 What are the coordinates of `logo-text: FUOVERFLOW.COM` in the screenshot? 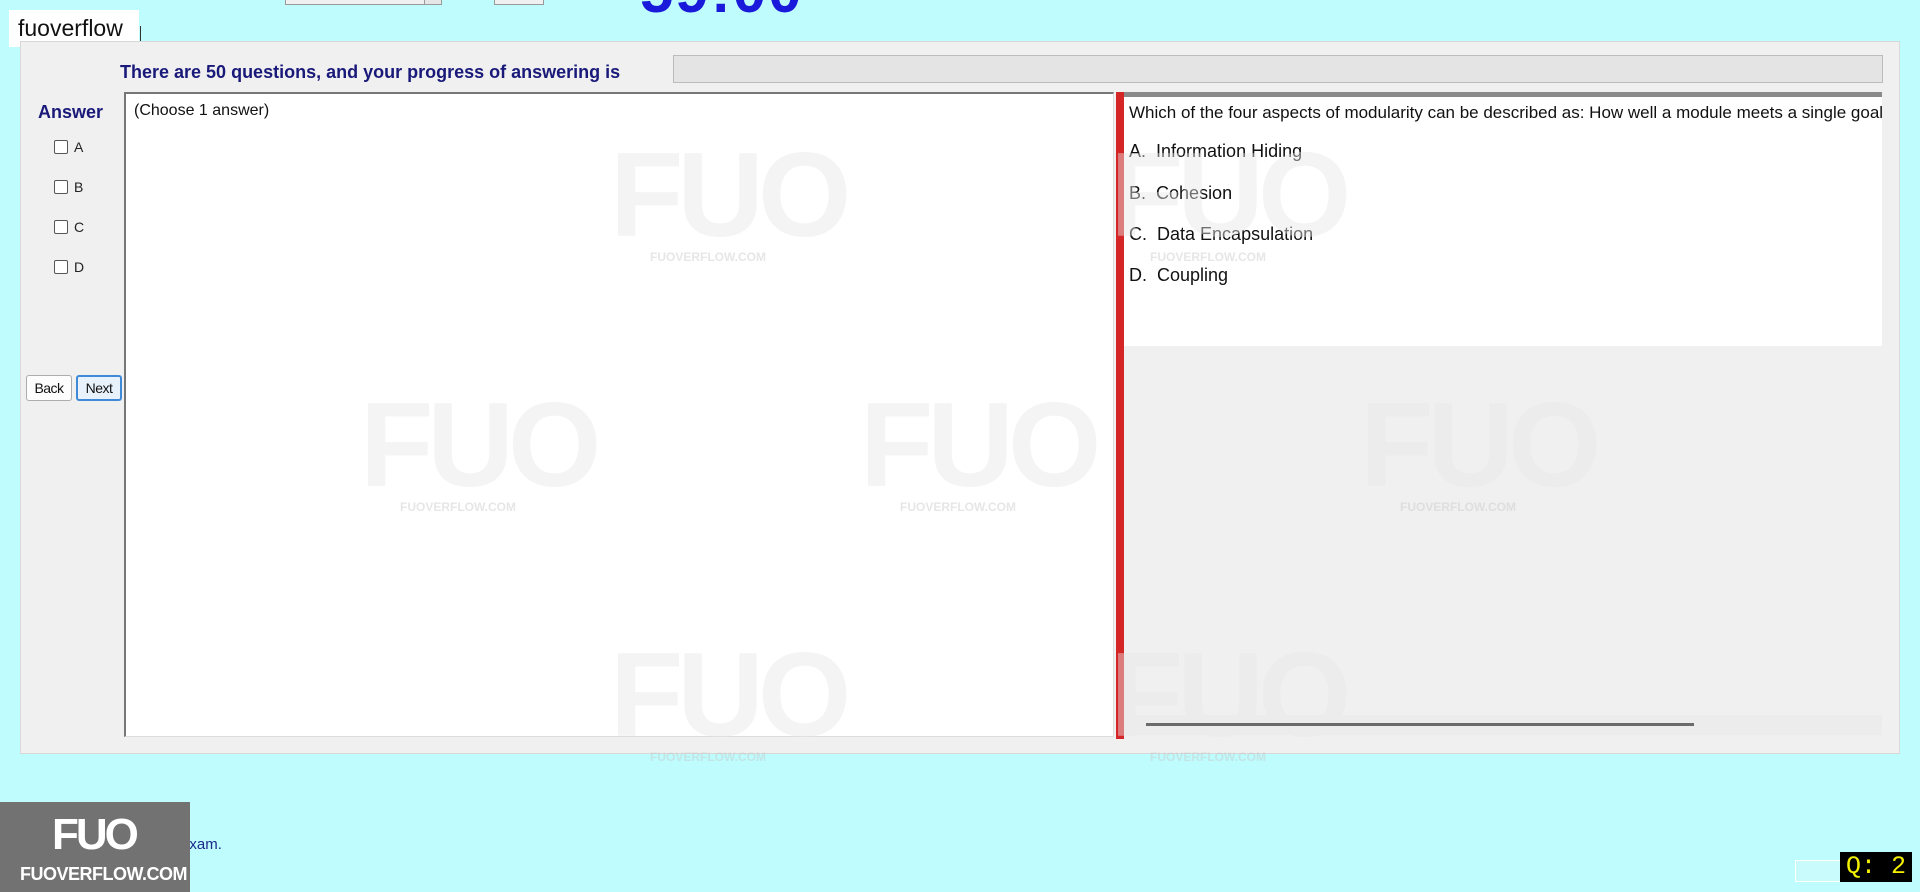 It's located at (104, 874).